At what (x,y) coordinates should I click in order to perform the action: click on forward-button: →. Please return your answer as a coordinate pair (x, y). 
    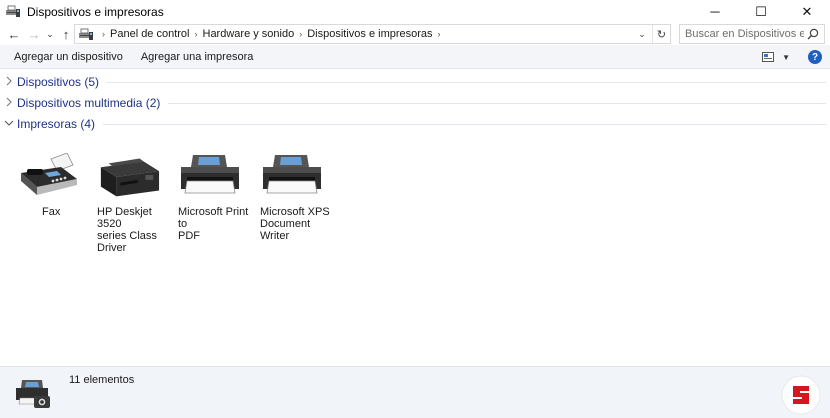
    Looking at the image, I should click on (34, 34).